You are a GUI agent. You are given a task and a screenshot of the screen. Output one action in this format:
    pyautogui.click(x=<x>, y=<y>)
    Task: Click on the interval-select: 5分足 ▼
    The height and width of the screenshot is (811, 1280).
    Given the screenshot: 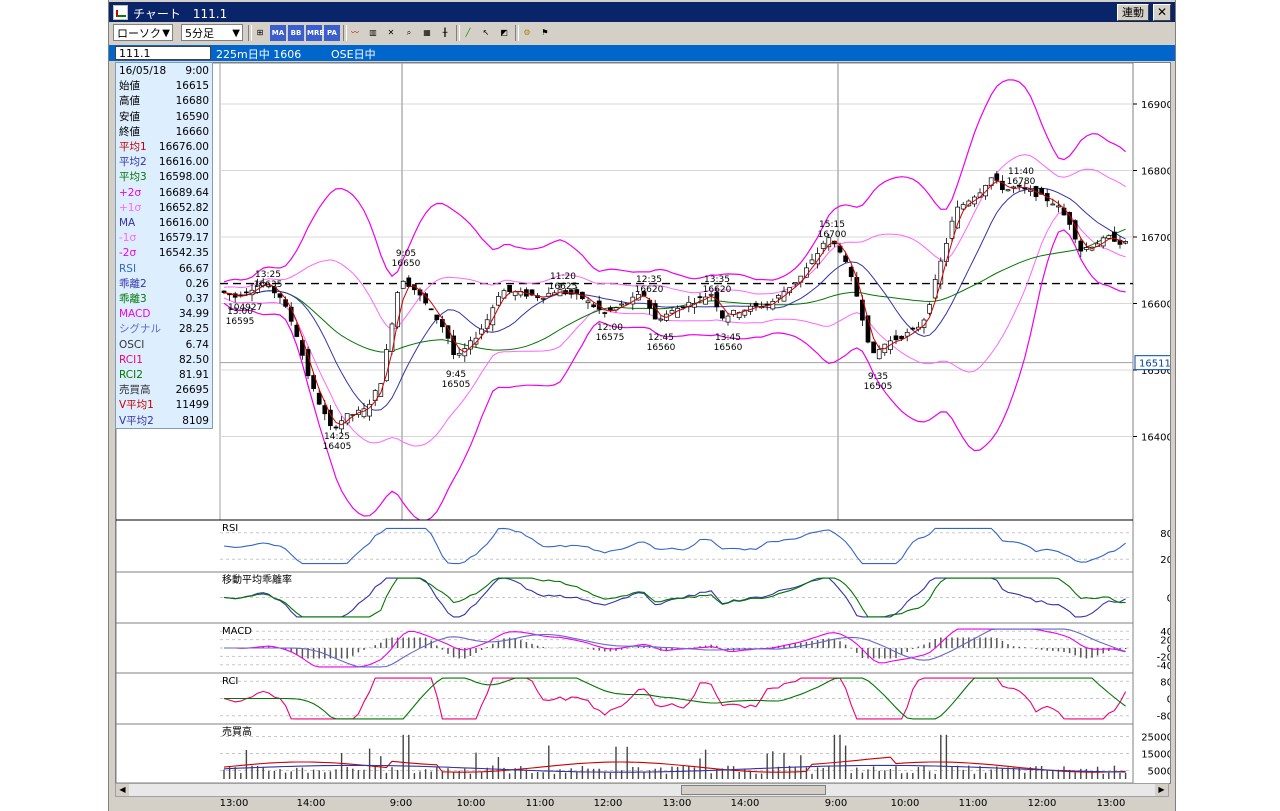 What is the action you would take?
    pyautogui.click(x=212, y=32)
    